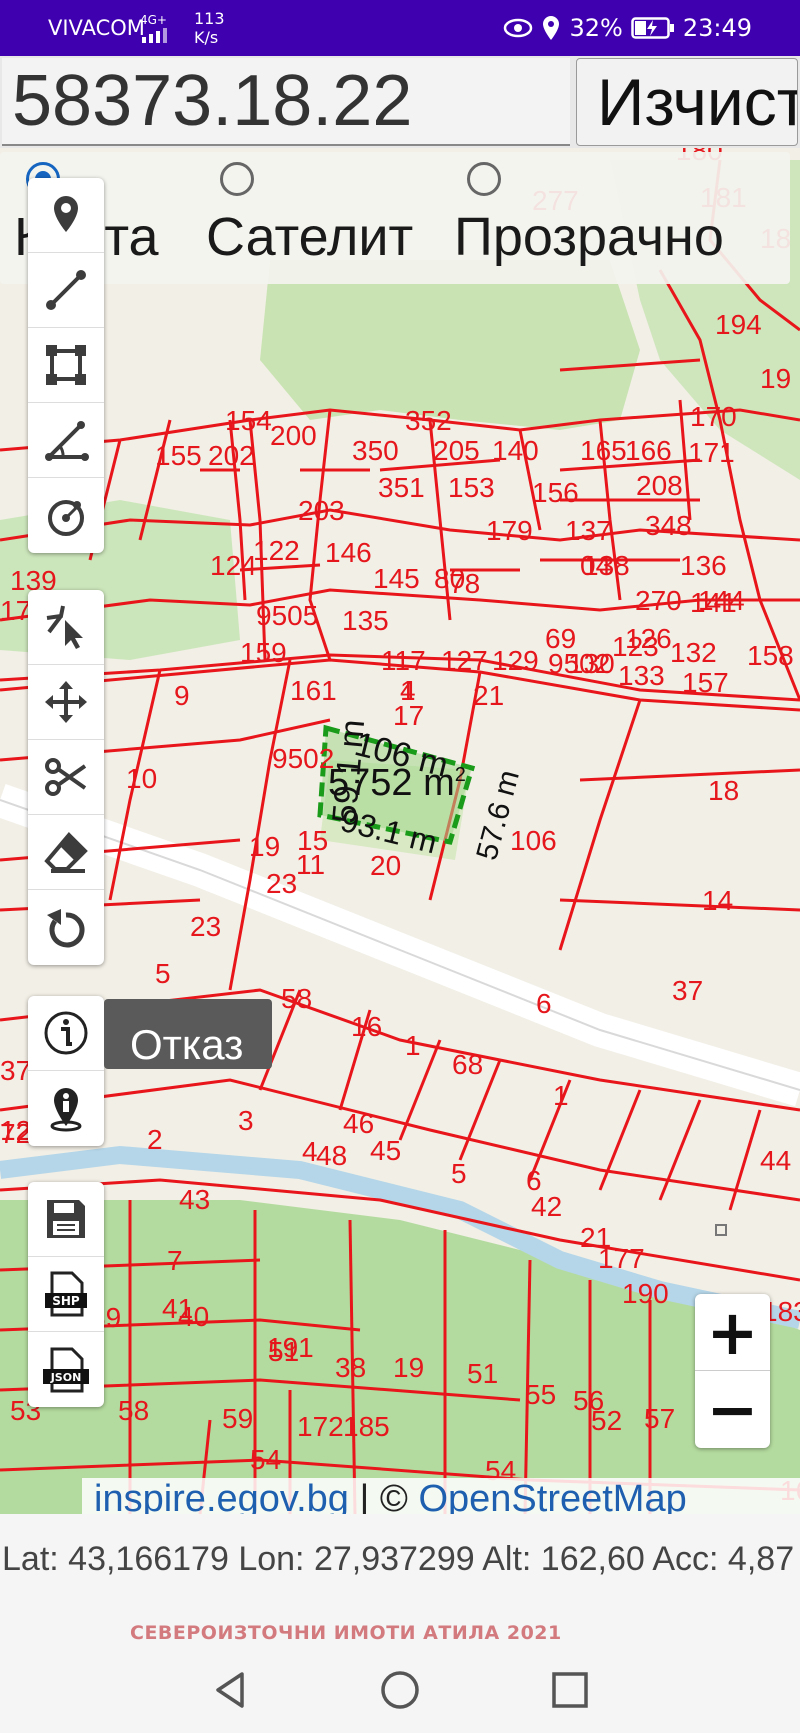 The width and height of the screenshot is (800, 1733). What do you see at coordinates (66, 1369) in the screenshot?
I see `json-file-icon: JSON` at bounding box center [66, 1369].